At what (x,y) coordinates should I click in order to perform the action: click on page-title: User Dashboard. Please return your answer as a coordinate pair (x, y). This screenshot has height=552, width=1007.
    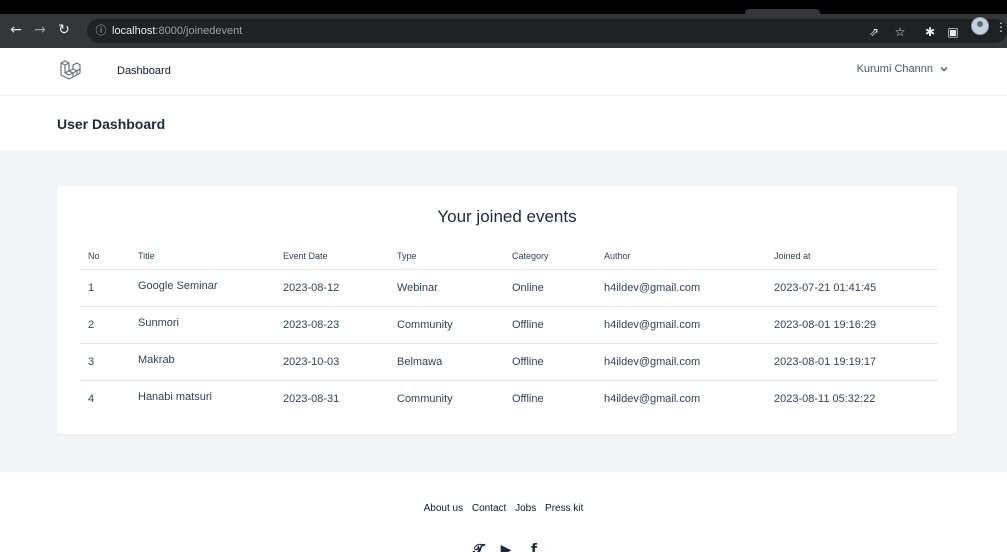
    Looking at the image, I should click on (111, 124).